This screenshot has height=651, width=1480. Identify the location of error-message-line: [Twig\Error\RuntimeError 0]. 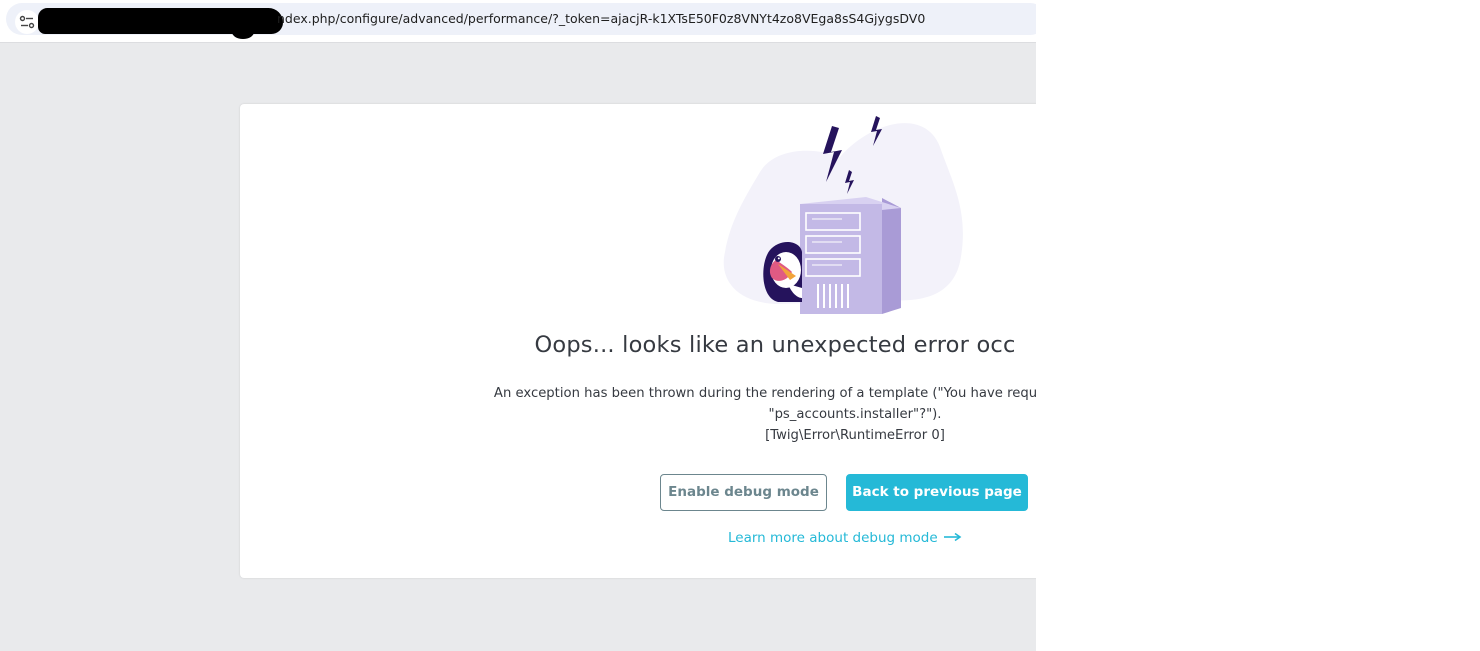
(855, 435).